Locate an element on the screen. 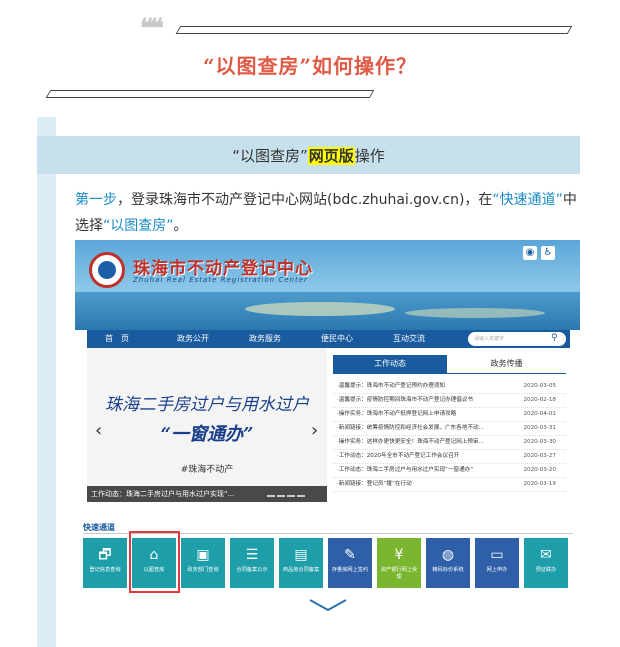 This screenshot has height=647, width=620. news-title: ·温馨提示：疫情防控期间珠海市不动产登记办理倡议书 is located at coordinates (405, 400).